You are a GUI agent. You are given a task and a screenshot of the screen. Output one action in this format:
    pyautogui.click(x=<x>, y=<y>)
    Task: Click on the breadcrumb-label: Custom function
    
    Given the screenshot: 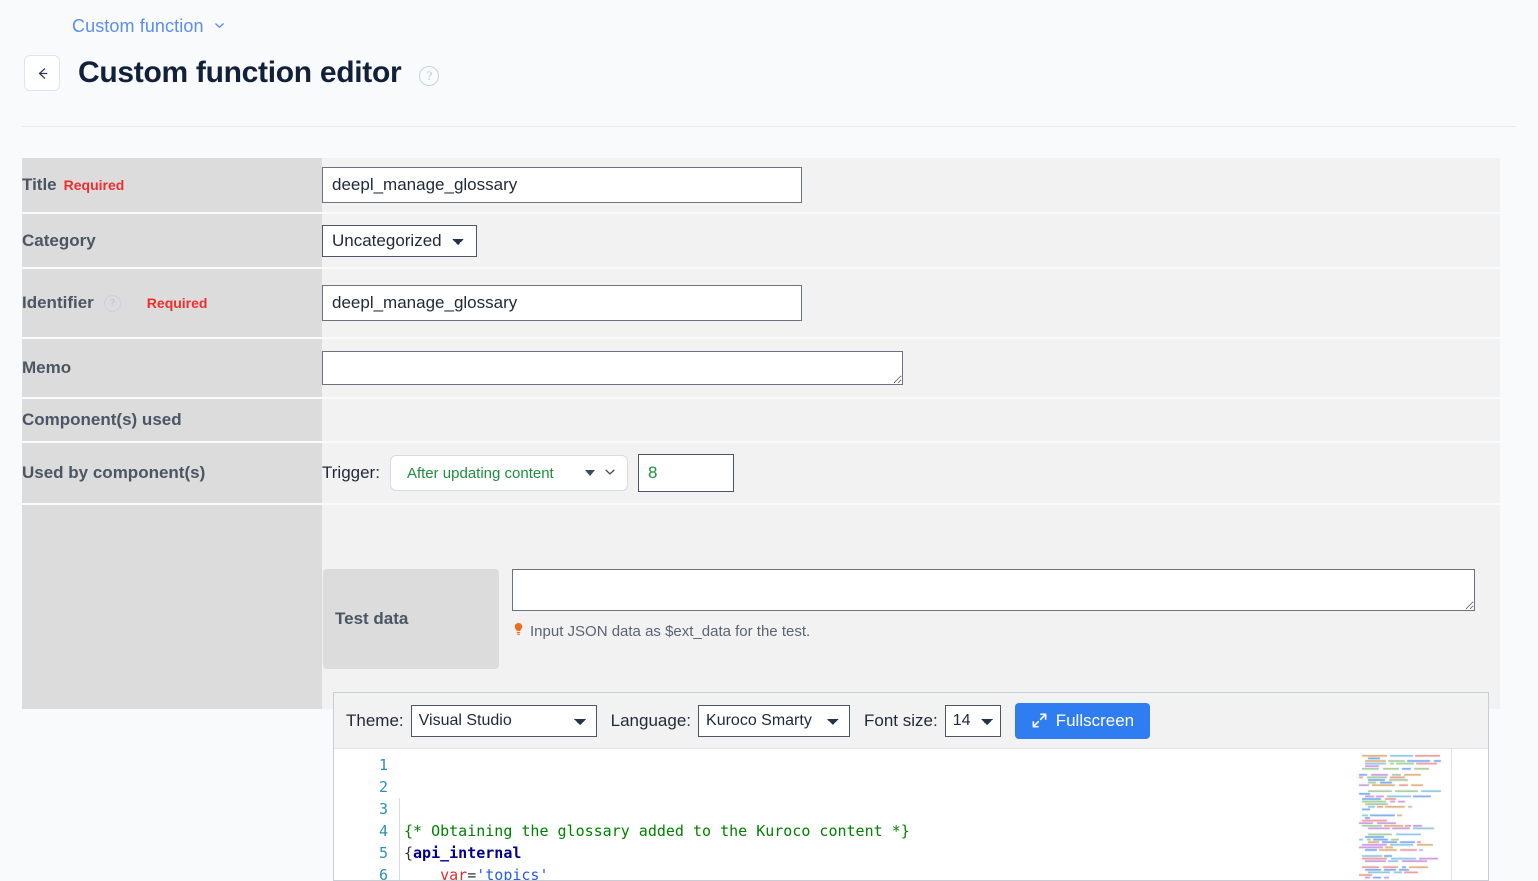 What is the action you would take?
    pyautogui.click(x=138, y=25)
    